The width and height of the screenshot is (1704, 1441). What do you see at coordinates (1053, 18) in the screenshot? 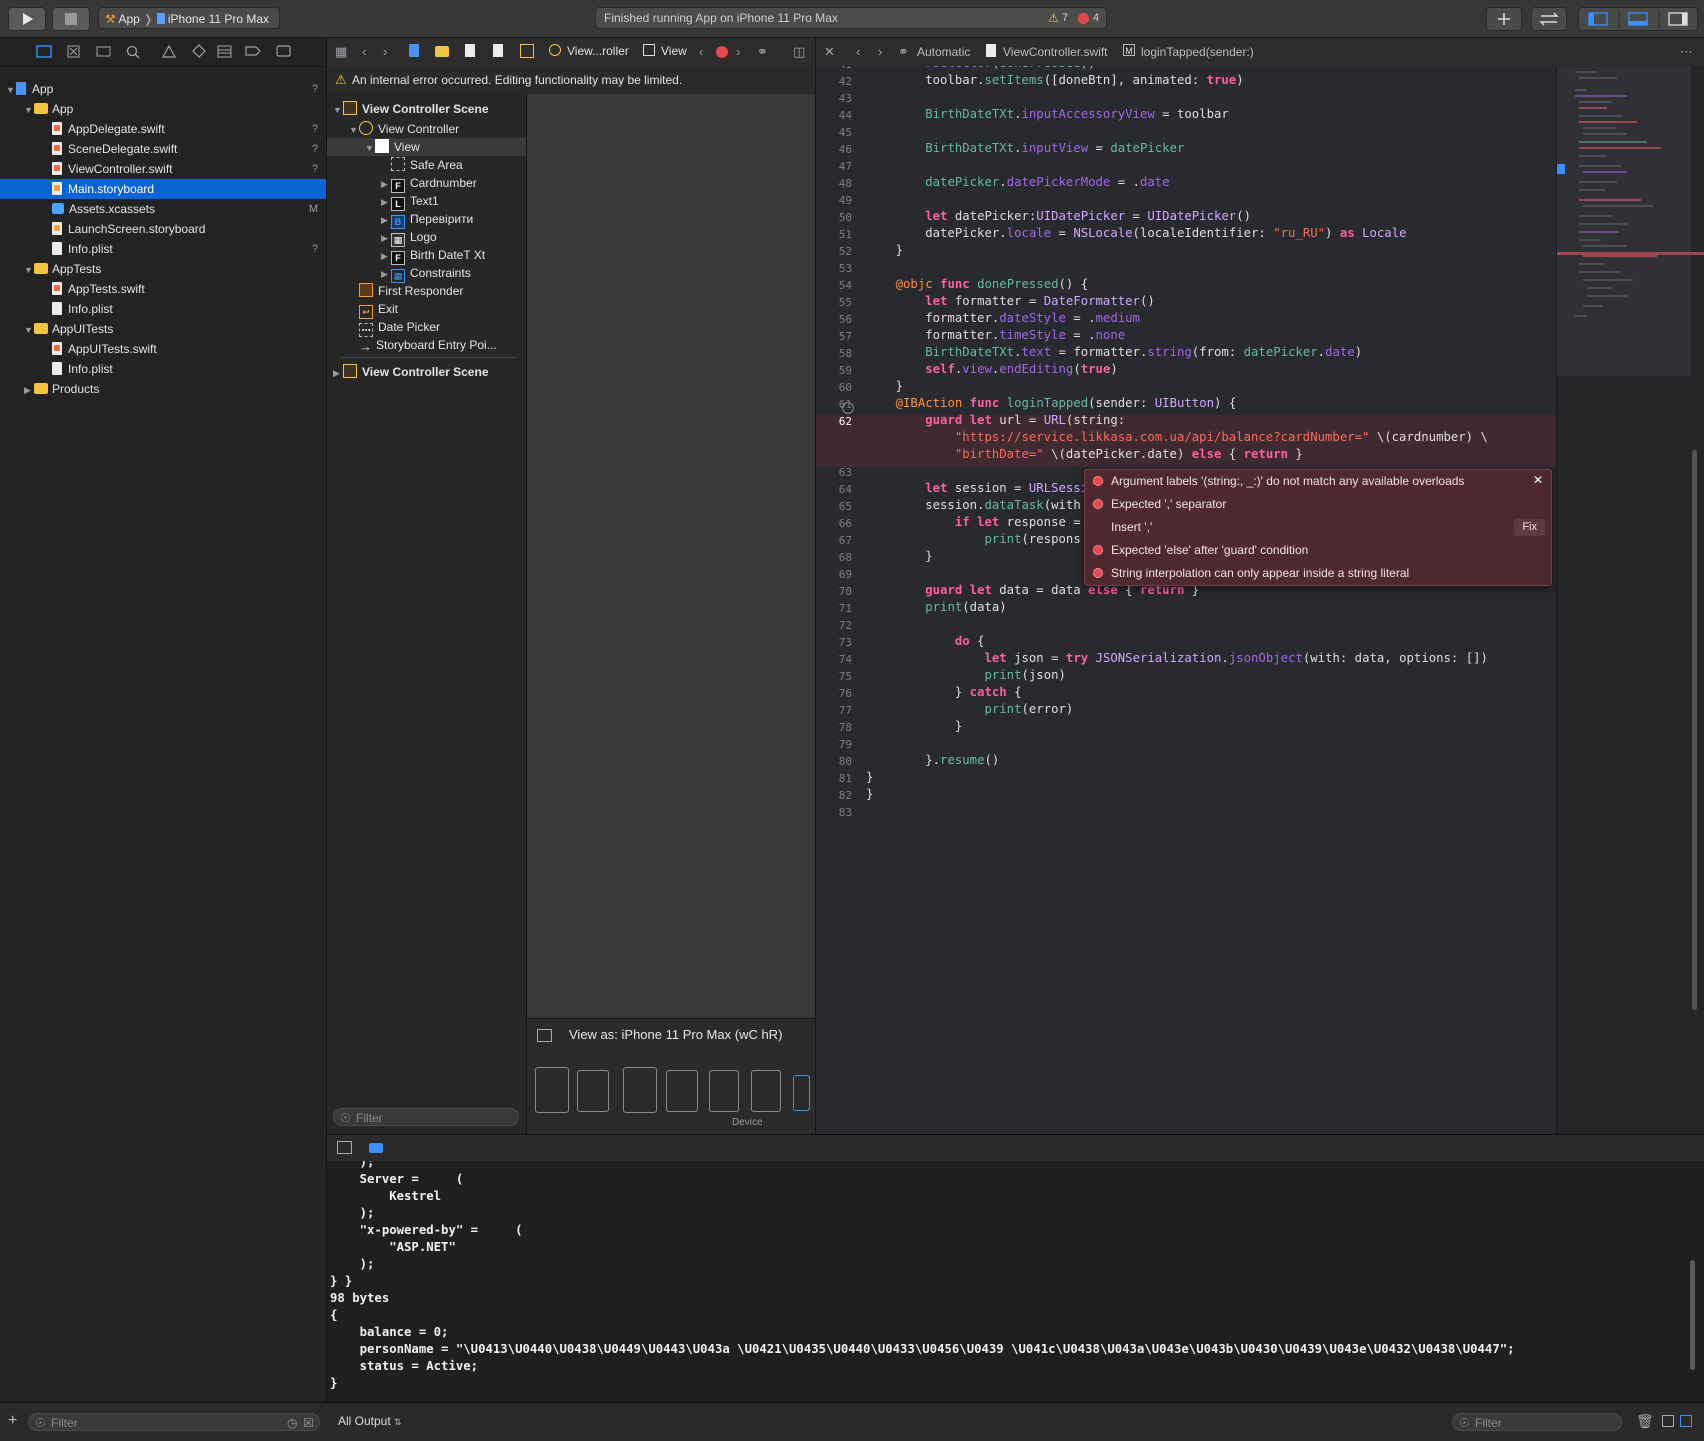
I see `warning-icon: ⚠` at bounding box center [1053, 18].